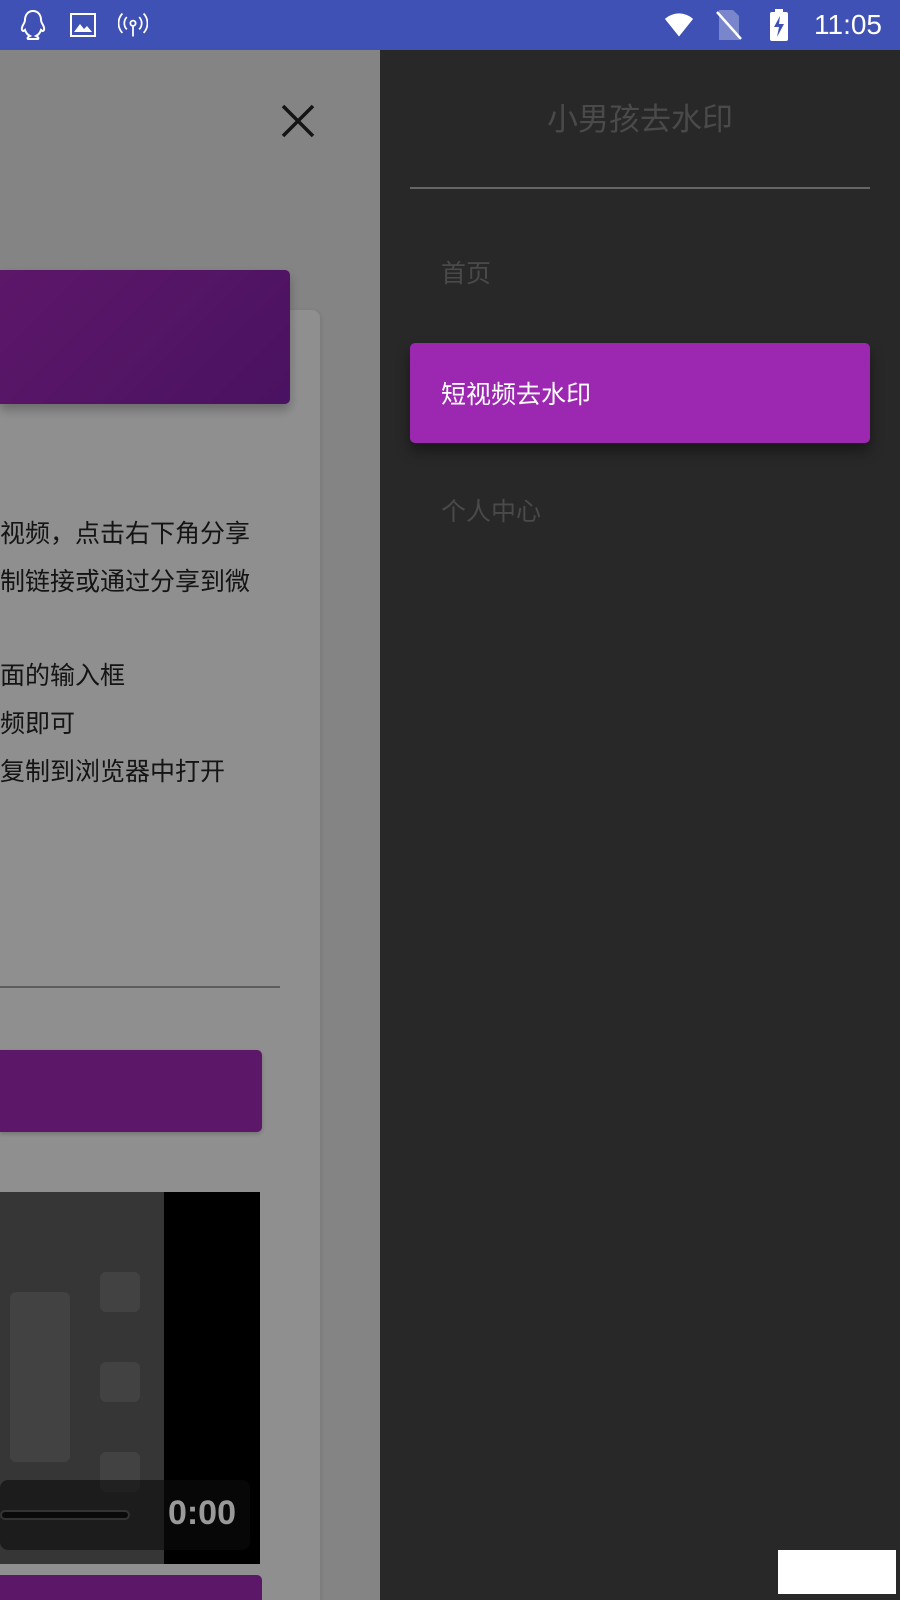 The image size is (900, 1600). Describe the element at coordinates (33, 24) in the screenshot. I see `qq-icon` at that location.